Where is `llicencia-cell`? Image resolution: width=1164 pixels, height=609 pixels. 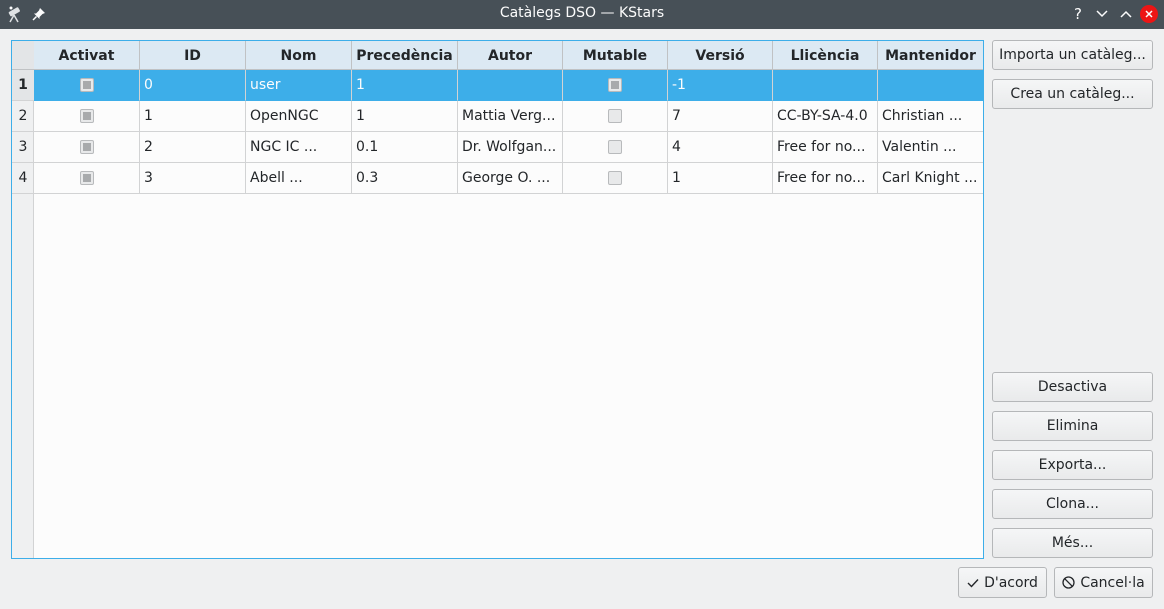
llicencia-cell is located at coordinates (825, 85).